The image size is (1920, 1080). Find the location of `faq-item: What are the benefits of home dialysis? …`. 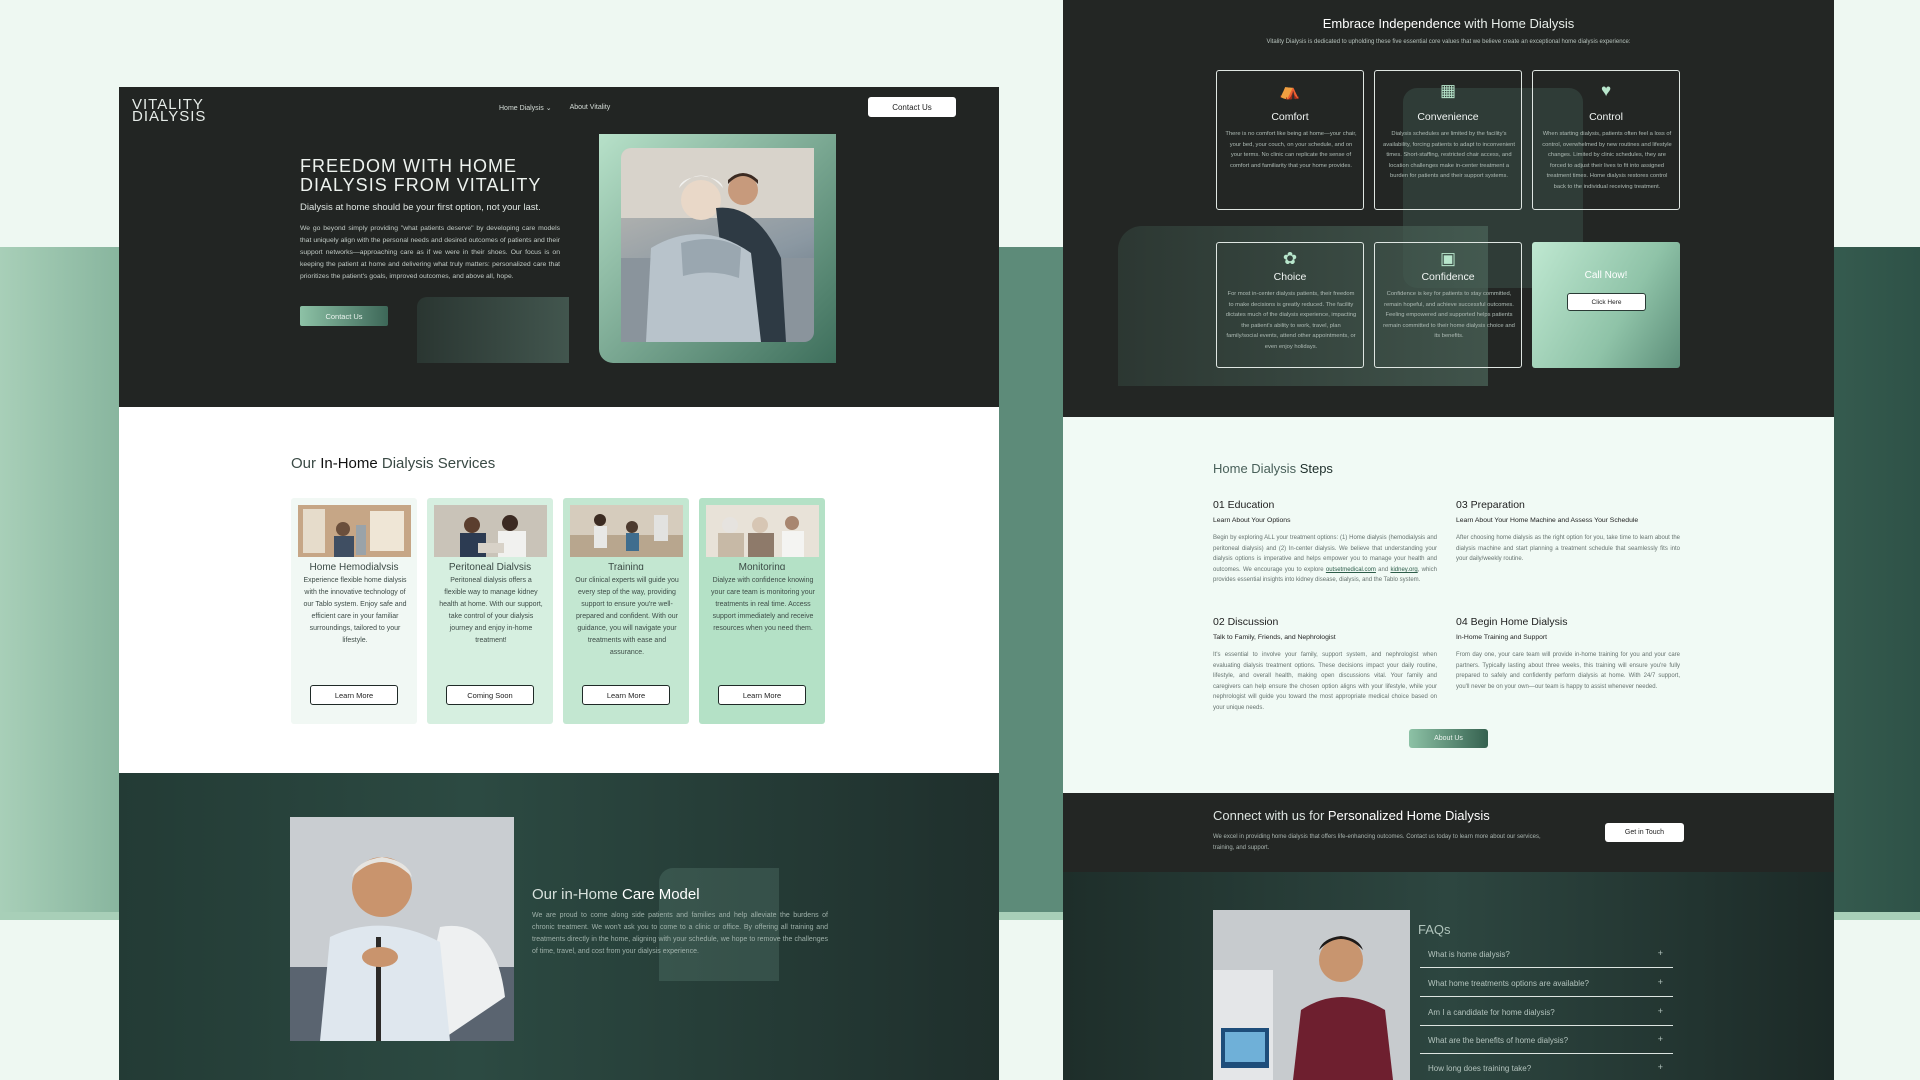

faq-item: What are the benefits of home dialysis? … is located at coordinates (1546, 1042).